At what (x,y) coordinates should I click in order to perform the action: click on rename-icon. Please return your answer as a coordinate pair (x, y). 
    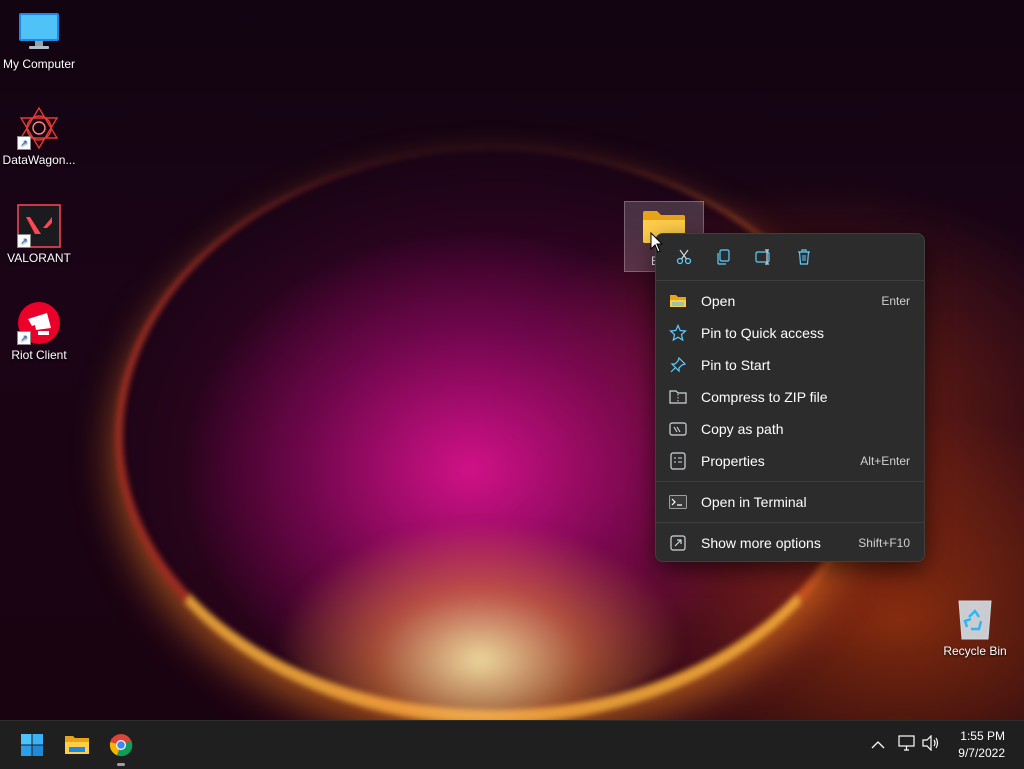
    Looking at the image, I should click on (762, 257).